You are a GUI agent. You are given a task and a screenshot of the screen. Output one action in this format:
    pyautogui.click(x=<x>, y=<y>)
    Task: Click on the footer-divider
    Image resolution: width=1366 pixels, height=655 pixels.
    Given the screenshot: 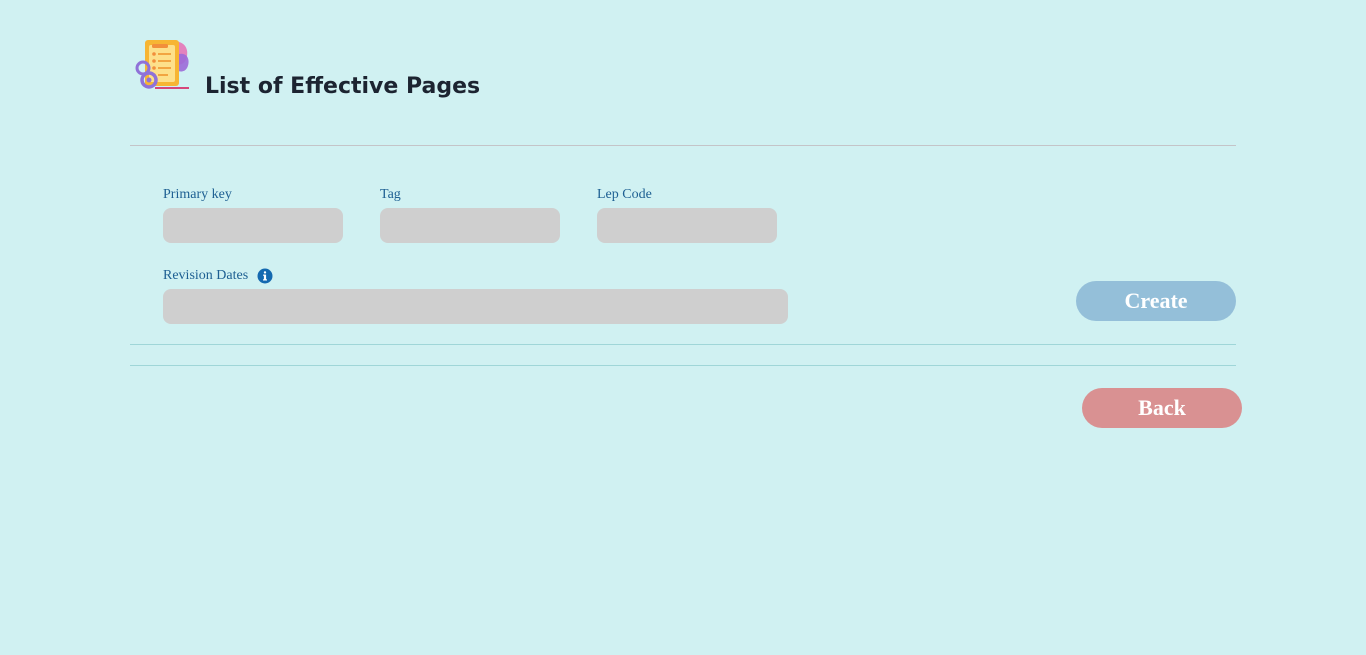 What is the action you would take?
    pyautogui.click(x=683, y=365)
    